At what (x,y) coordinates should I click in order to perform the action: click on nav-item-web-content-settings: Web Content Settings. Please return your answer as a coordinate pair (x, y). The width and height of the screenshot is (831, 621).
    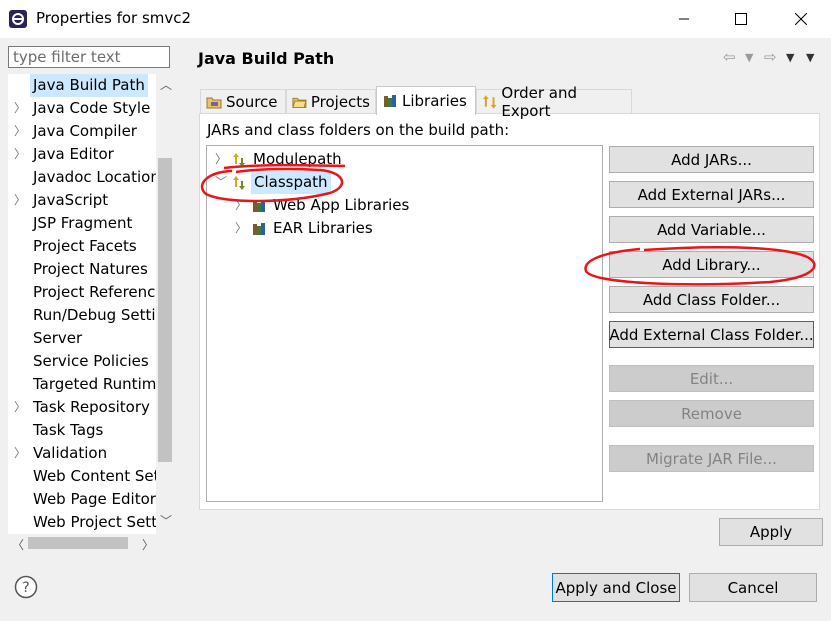
    Looking at the image, I should click on (83, 476).